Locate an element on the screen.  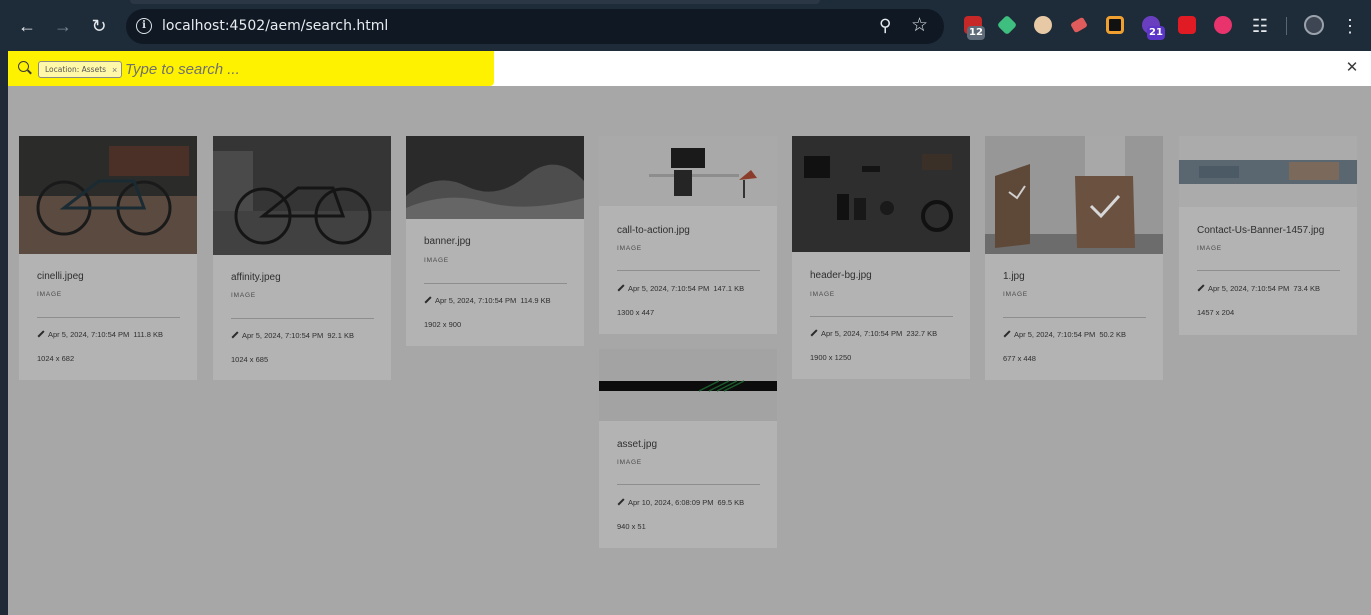
omnisearch-bar: Location: Assets × ✕ is located at coordinates (689, 68).